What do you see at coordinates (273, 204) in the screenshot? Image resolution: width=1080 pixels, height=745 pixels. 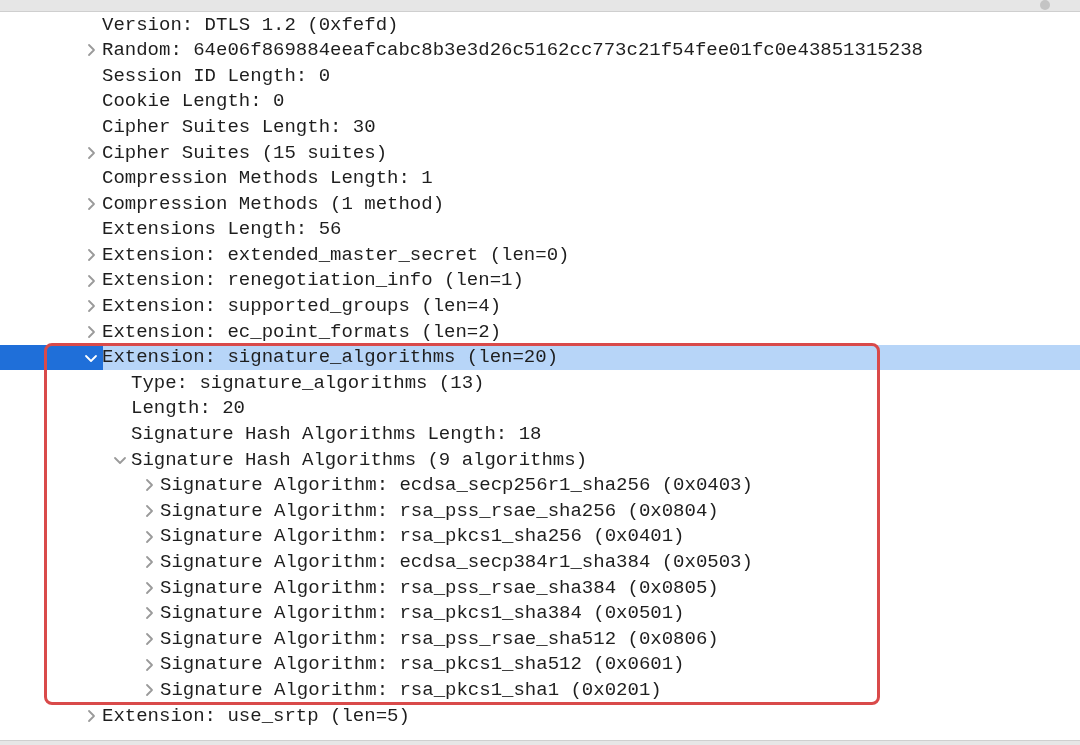 I see `tree-label: Compression Methods (1 method)` at bounding box center [273, 204].